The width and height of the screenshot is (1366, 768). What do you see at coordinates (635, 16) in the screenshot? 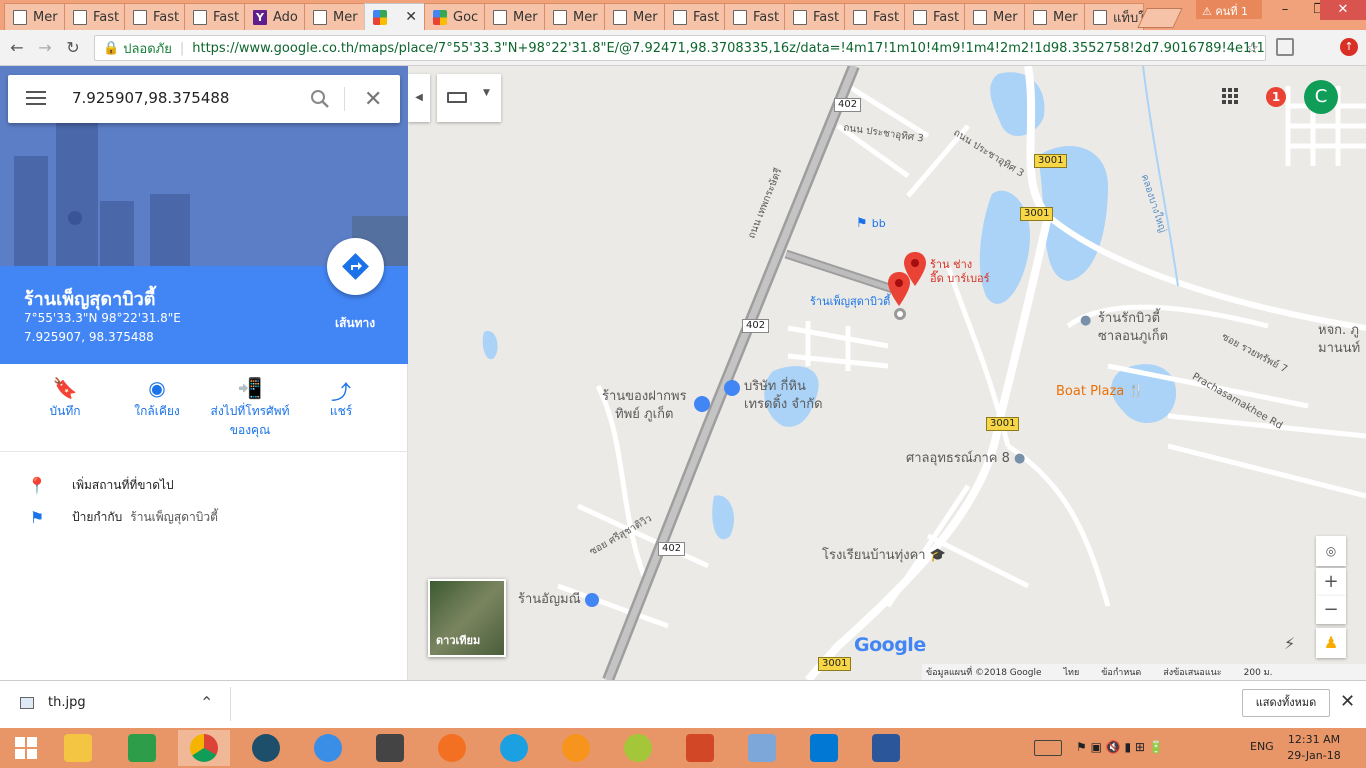
I see `tab-10: Mer` at bounding box center [635, 16].